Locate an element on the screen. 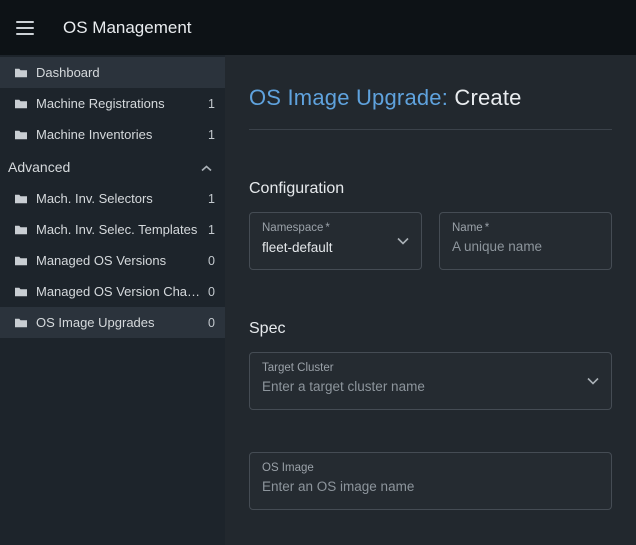  sidebar-item-managed-os-version-channels: Managed OS Version Channels 0 is located at coordinates (112, 291).